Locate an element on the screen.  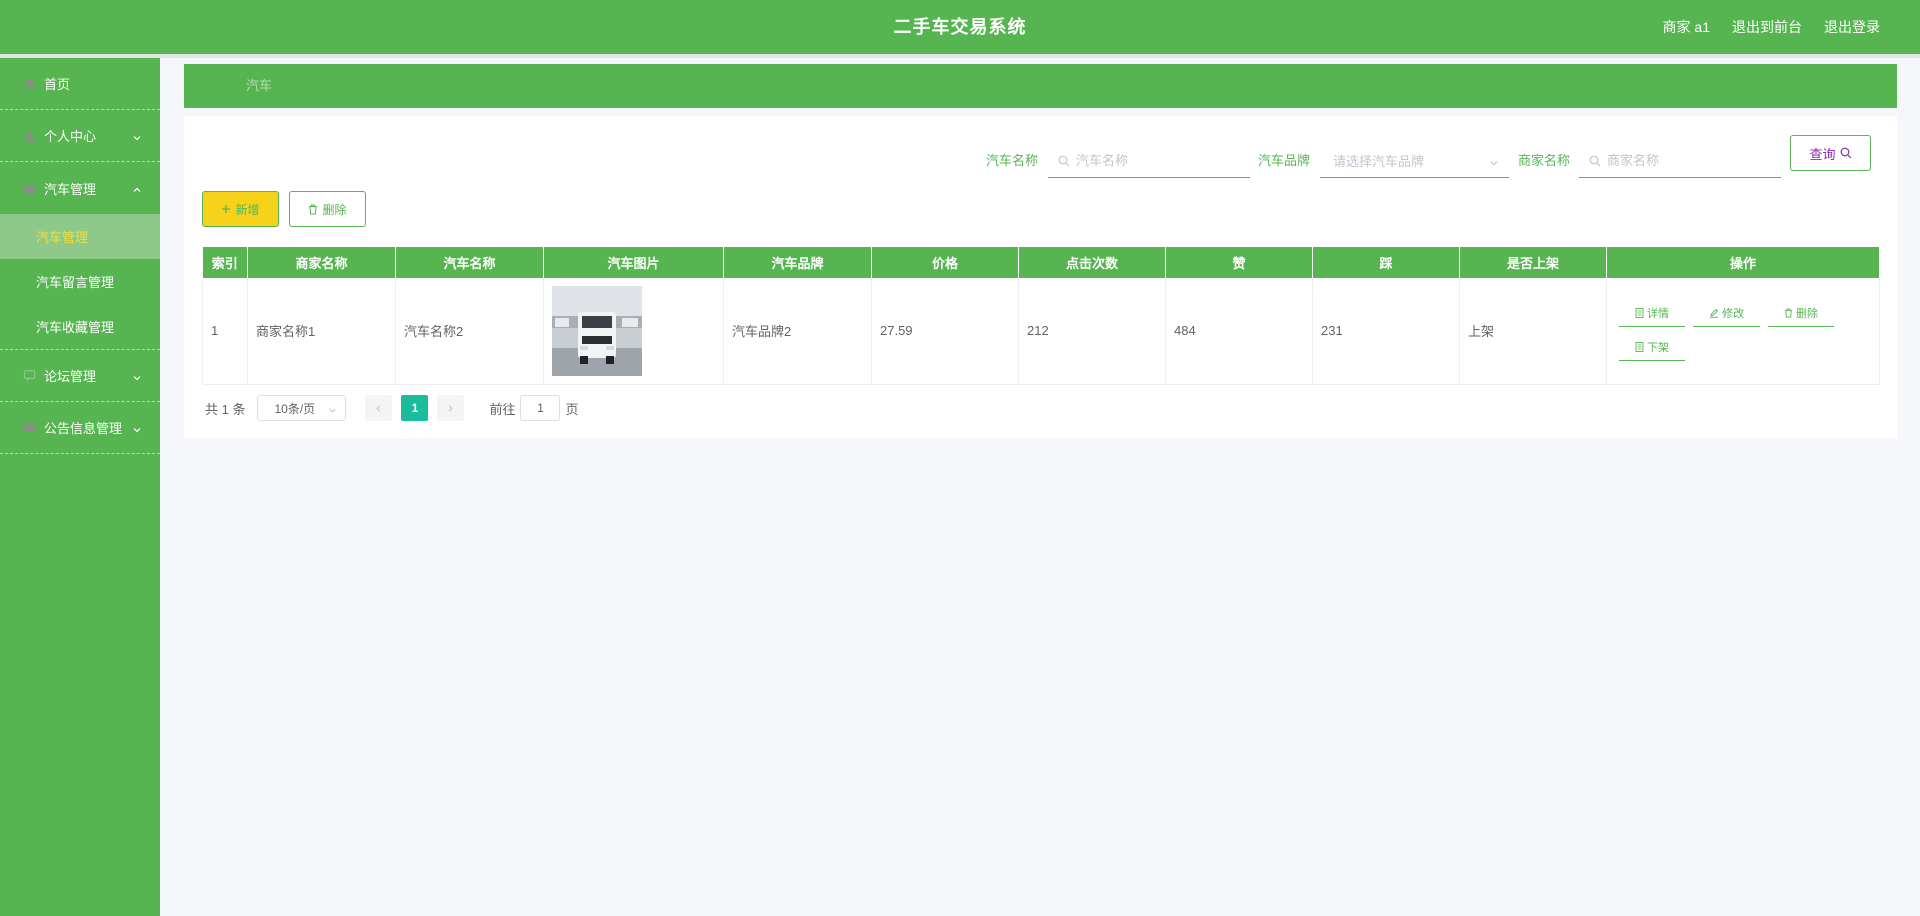
column-header: 汽车品牌 is located at coordinates (797, 262).